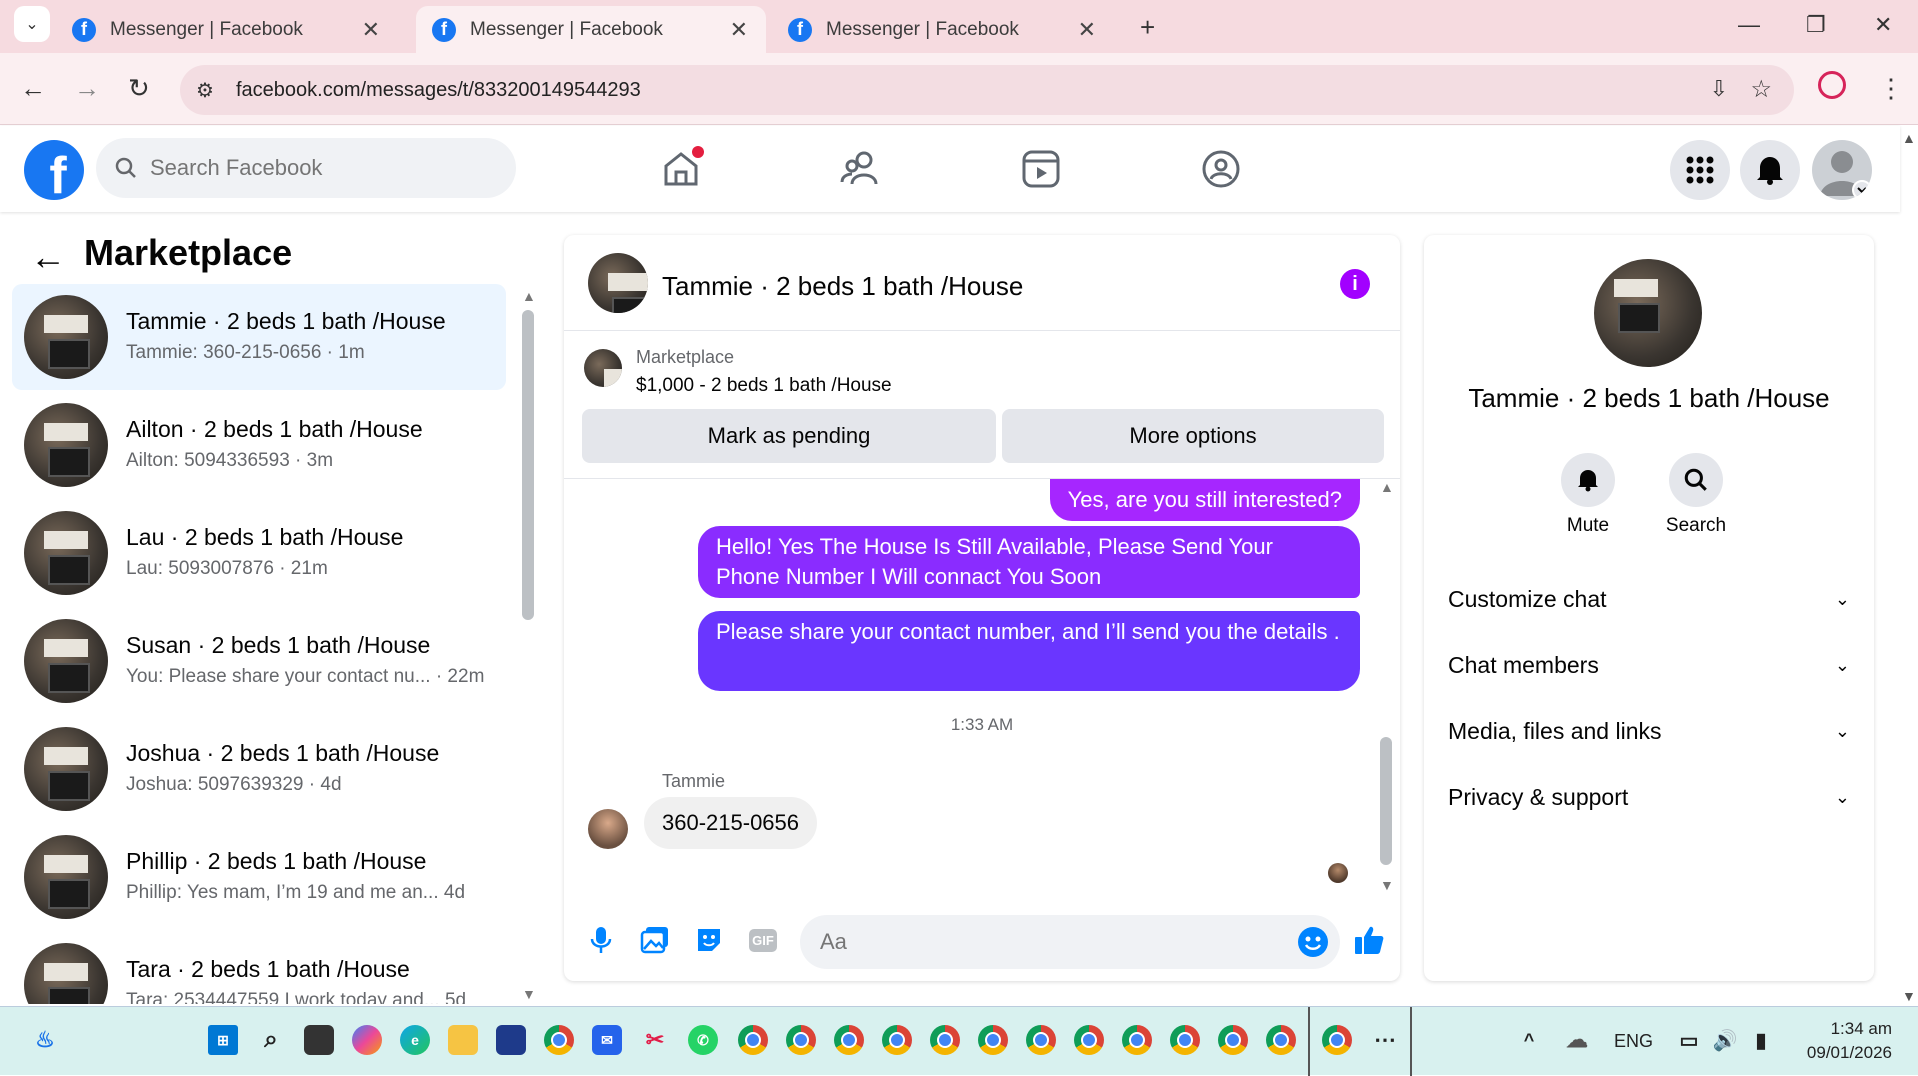  What do you see at coordinates (861, 169) in the screenshot?
I see `friends-icon` at bounding box center [861, 169].